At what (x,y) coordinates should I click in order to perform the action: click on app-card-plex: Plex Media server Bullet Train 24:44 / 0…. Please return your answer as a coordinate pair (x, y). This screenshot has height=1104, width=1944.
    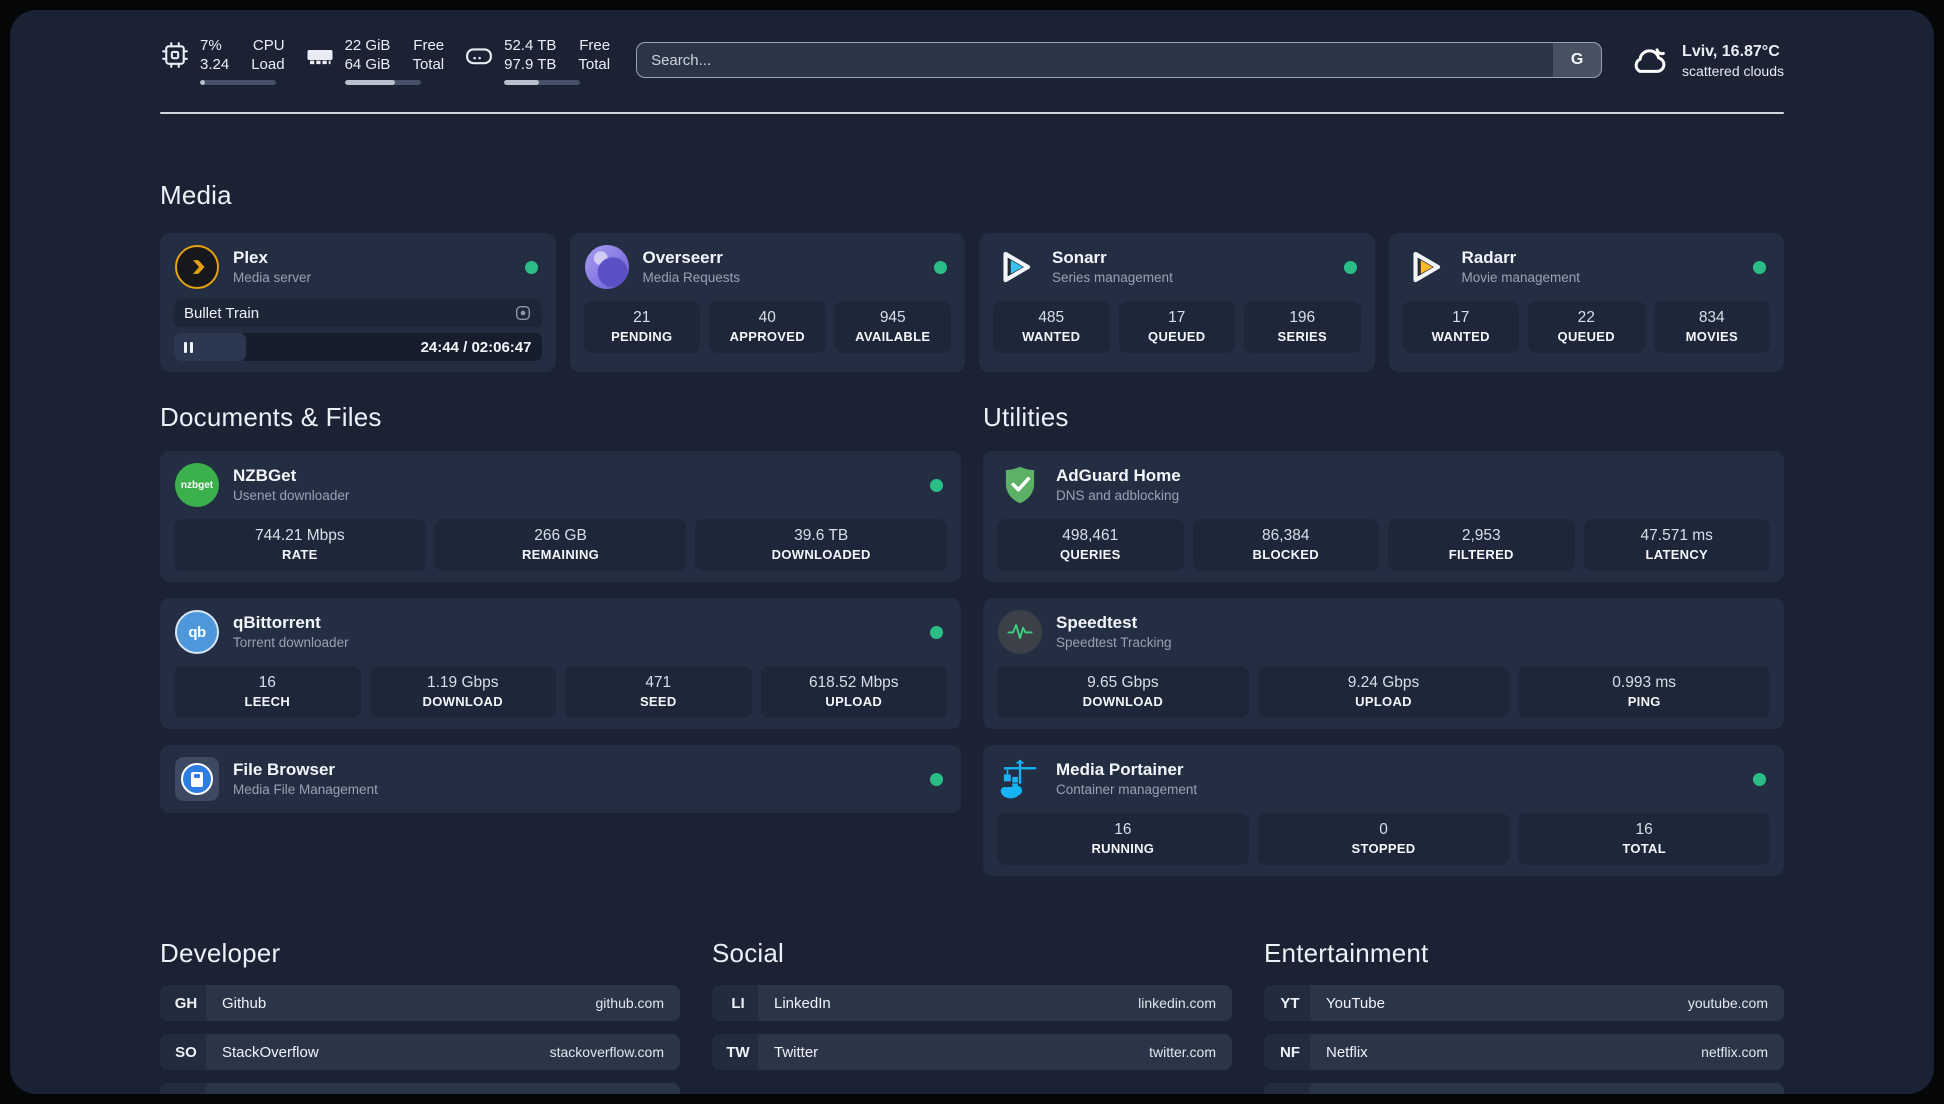
    Looking at the image, I should click on (358, 302).